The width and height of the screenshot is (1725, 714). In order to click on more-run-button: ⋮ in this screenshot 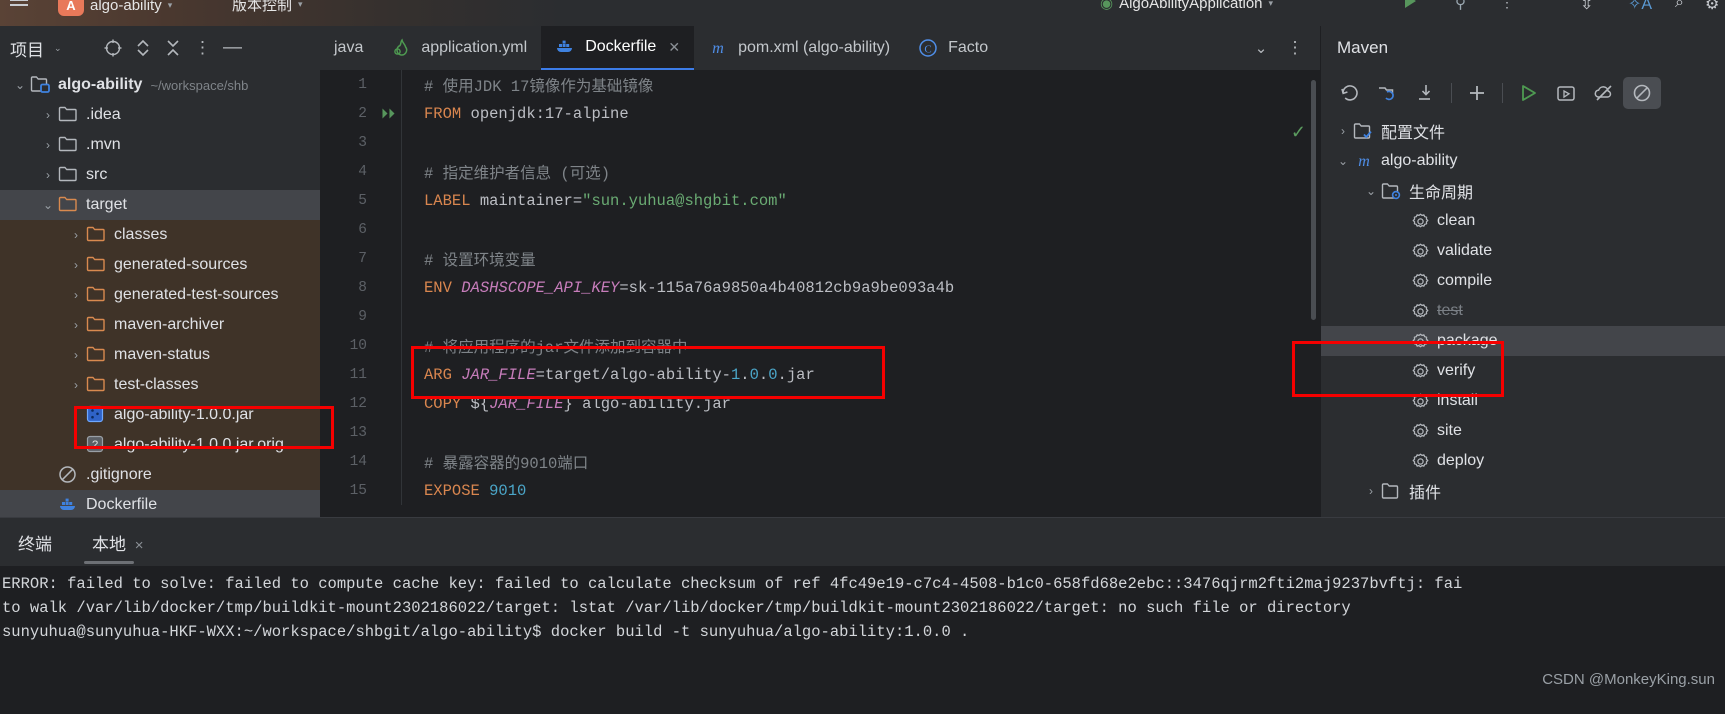, I will do `click(1507, 5)`.